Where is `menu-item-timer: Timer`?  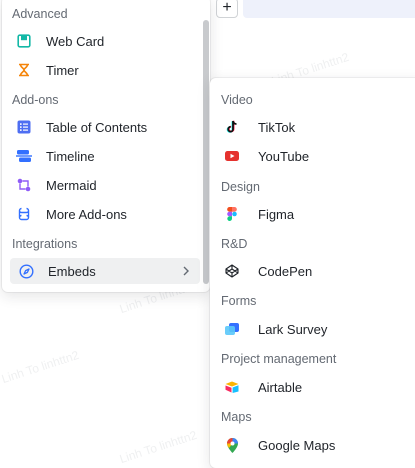
menu-item-timer: Timer is located at coordinates (106, 70).